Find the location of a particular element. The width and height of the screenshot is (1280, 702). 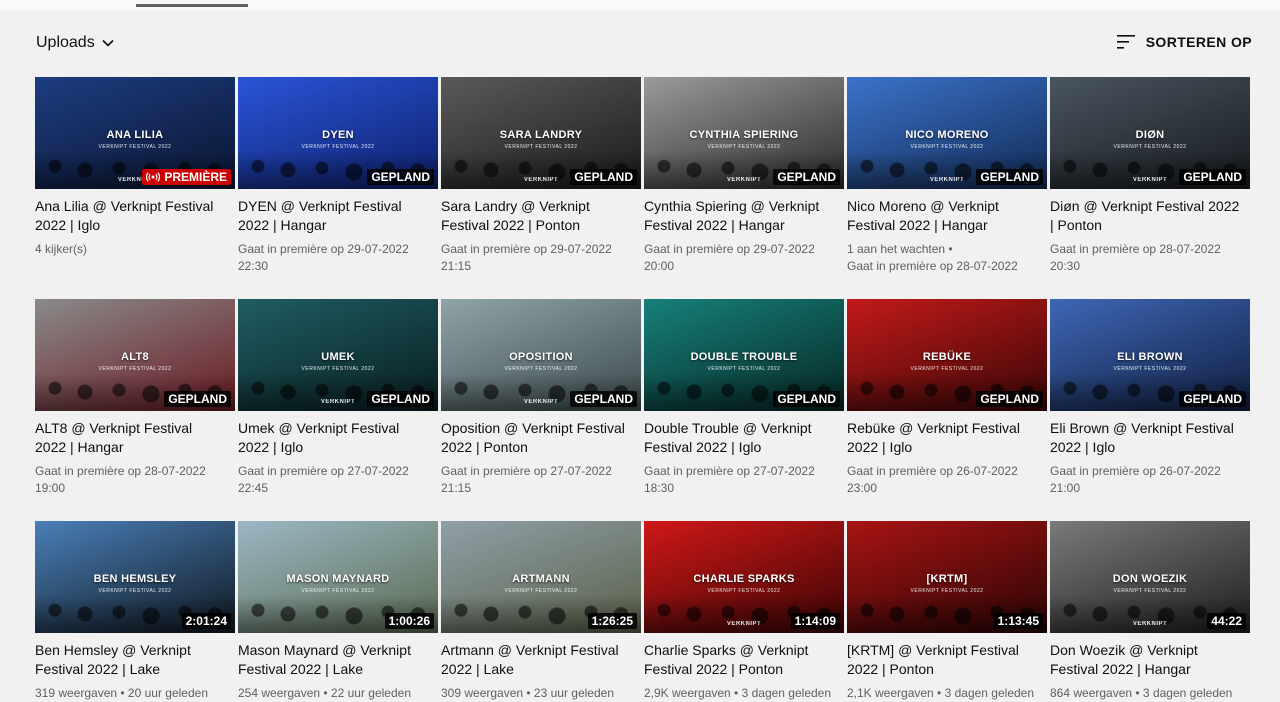

status-badge: 1:13:45 is located at coordinates (1018, 621).